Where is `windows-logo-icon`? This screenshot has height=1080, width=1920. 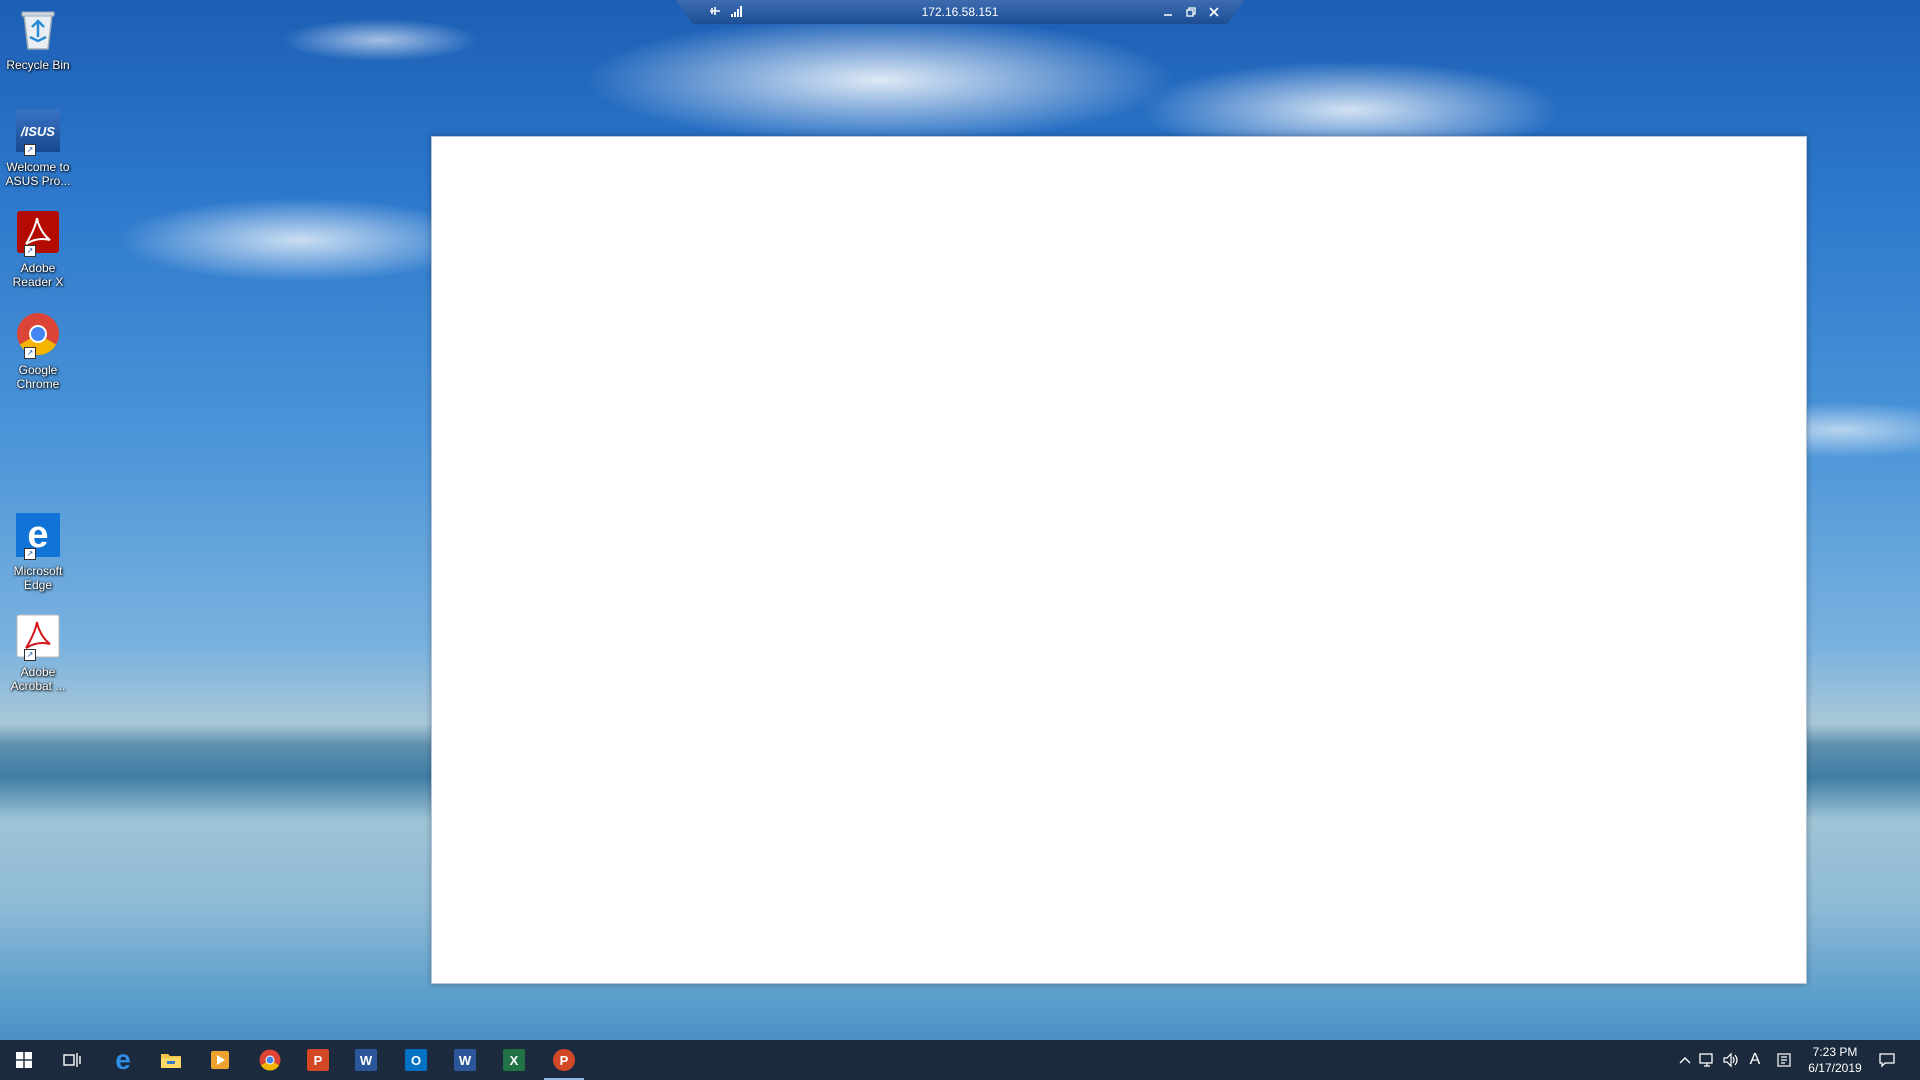 windows-logo-icon is located at coordinates (24, 1060).